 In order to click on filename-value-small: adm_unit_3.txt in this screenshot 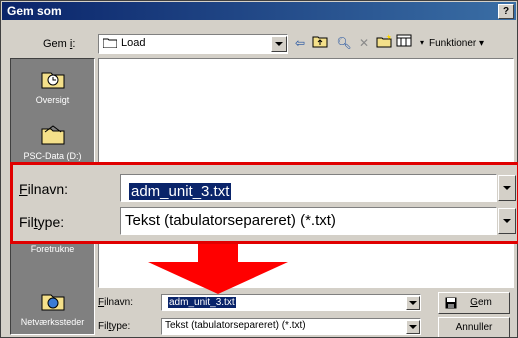, I will do `click(202, 302)`.